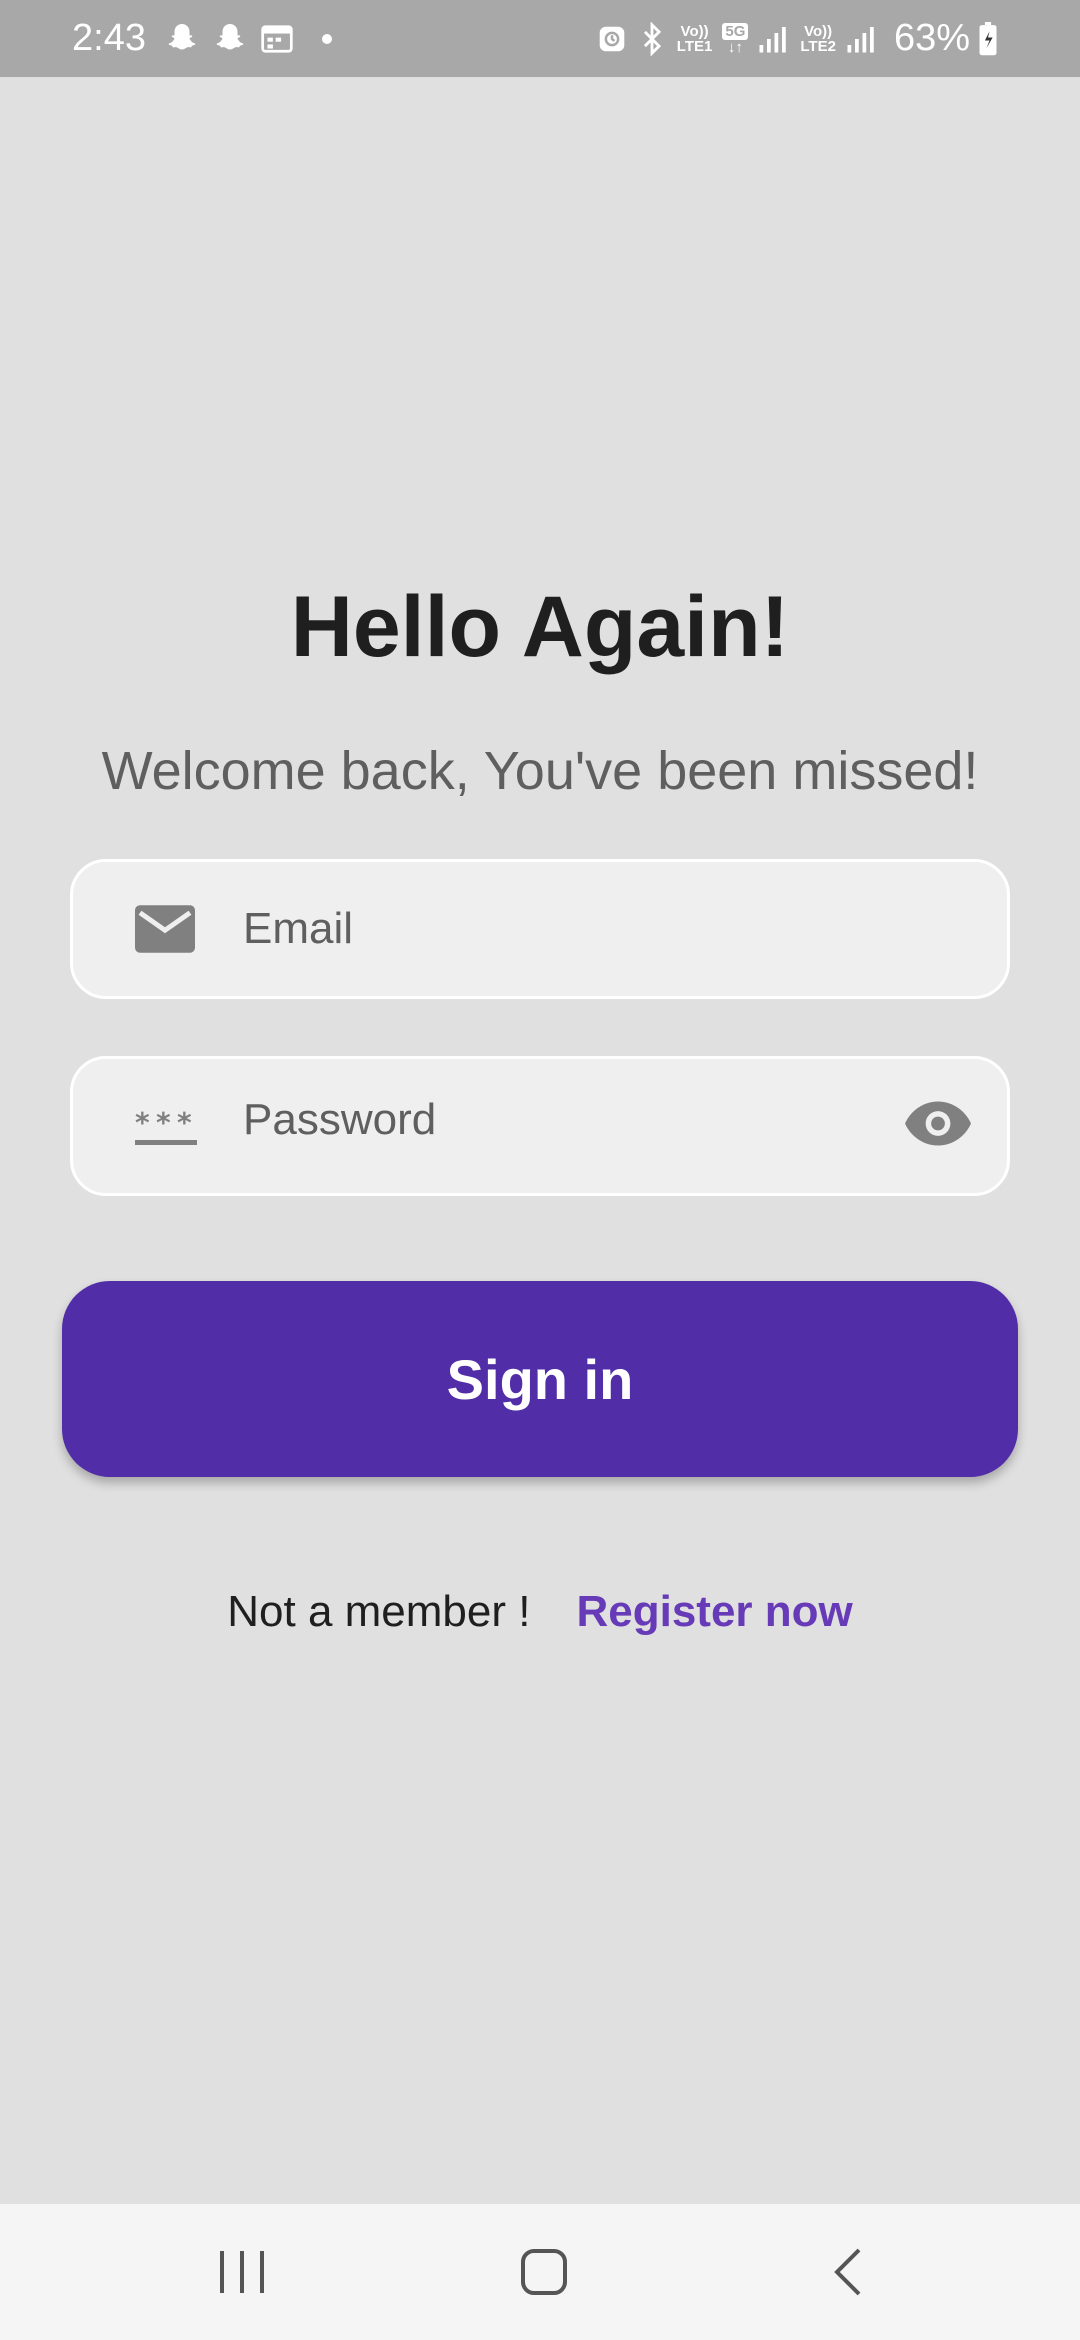  I want to click on signin-button: Sign in, so click(540, 1379).